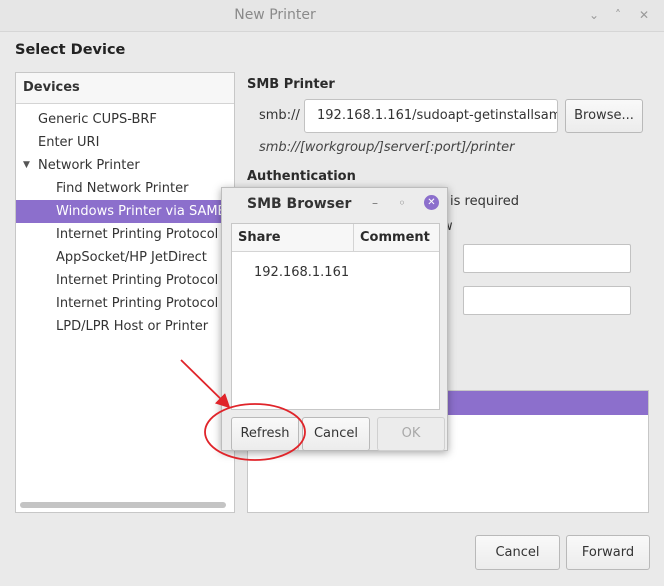  Describe the element at coordinates (205, 384) in the screenshot. I see `annotation-arrow` at that location.